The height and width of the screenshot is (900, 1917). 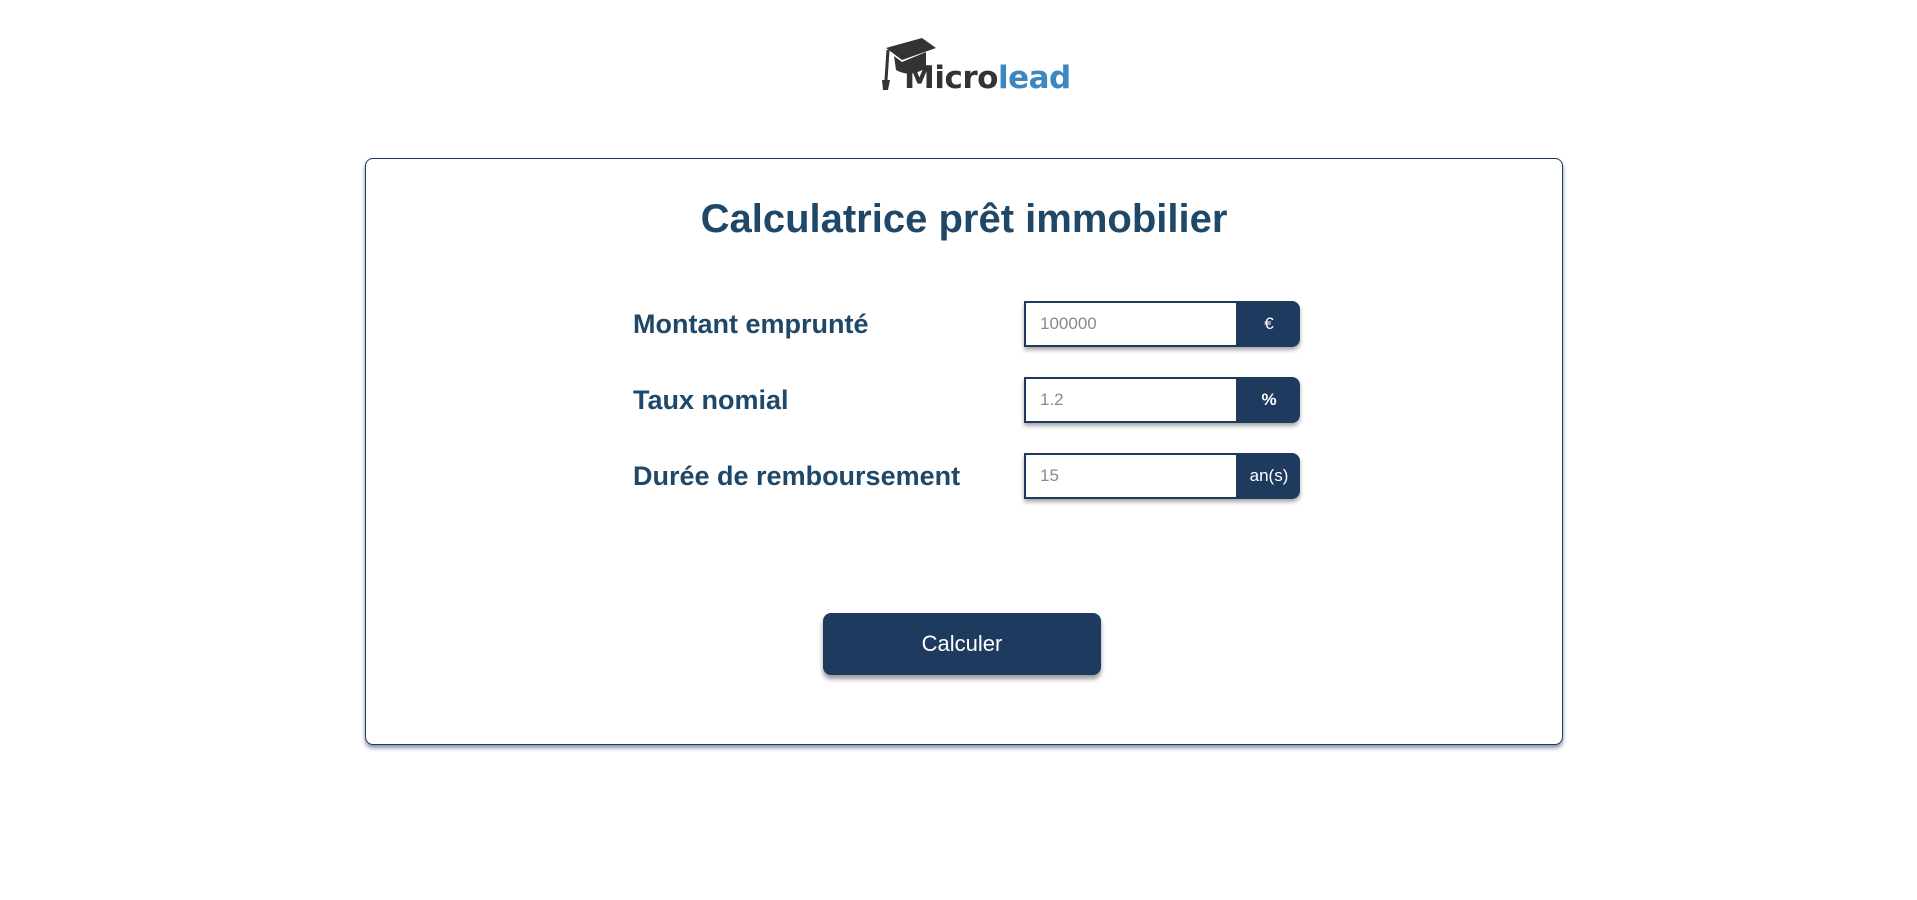 I want to click on logo-wordmark: Microlead, so click(x=987, y=78).